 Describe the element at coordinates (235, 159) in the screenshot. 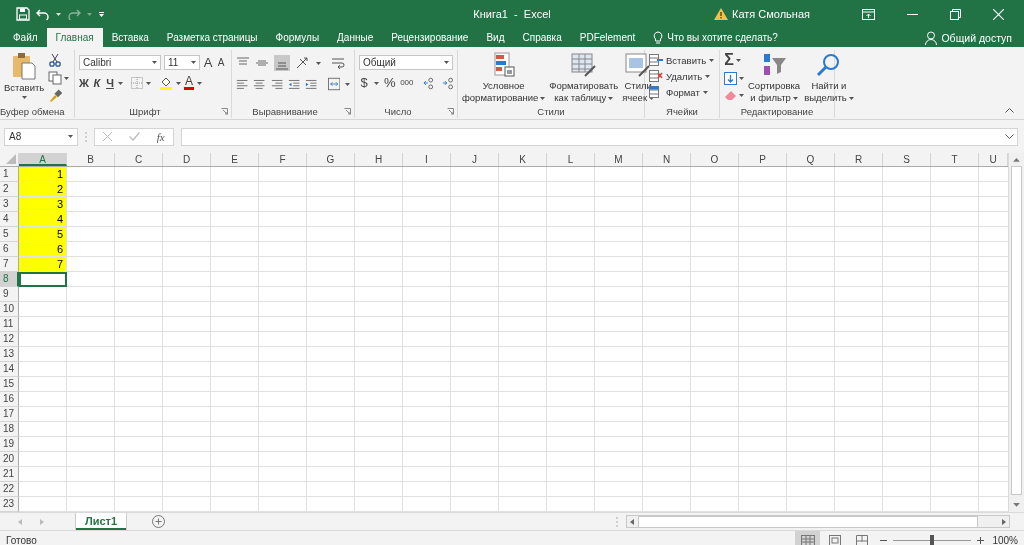

I see `column-header: E` at that location.